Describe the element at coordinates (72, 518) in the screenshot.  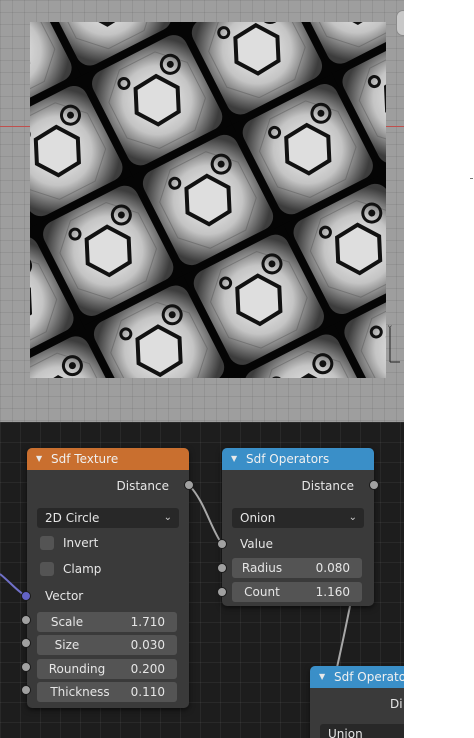
I see `texture-mode-value: 2D Circle` at that location.